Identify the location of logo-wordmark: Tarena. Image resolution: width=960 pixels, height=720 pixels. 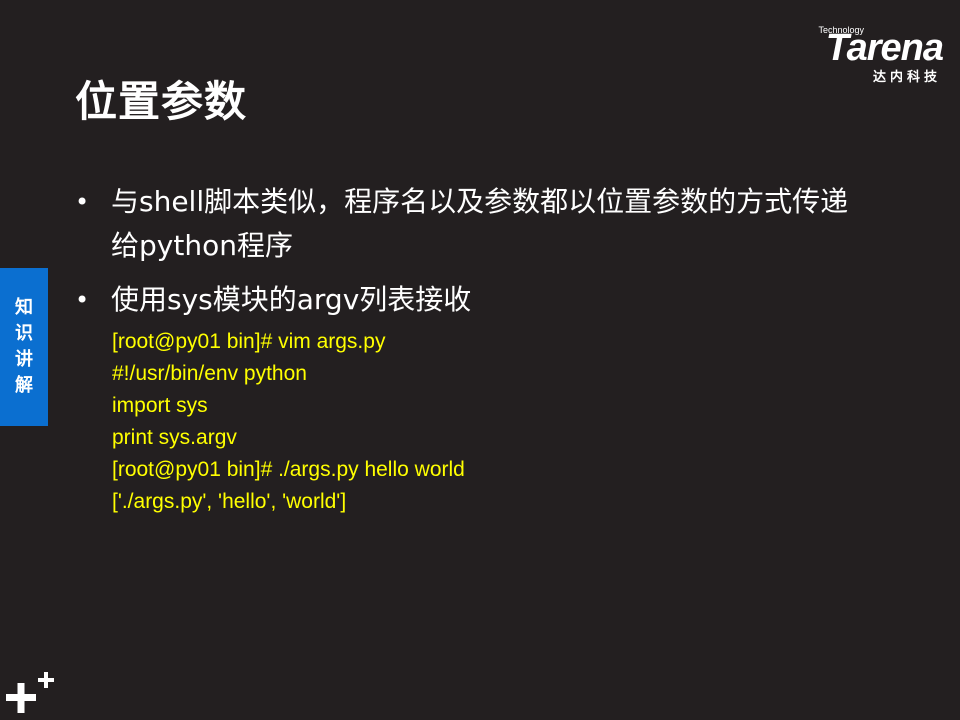
(884, 48).